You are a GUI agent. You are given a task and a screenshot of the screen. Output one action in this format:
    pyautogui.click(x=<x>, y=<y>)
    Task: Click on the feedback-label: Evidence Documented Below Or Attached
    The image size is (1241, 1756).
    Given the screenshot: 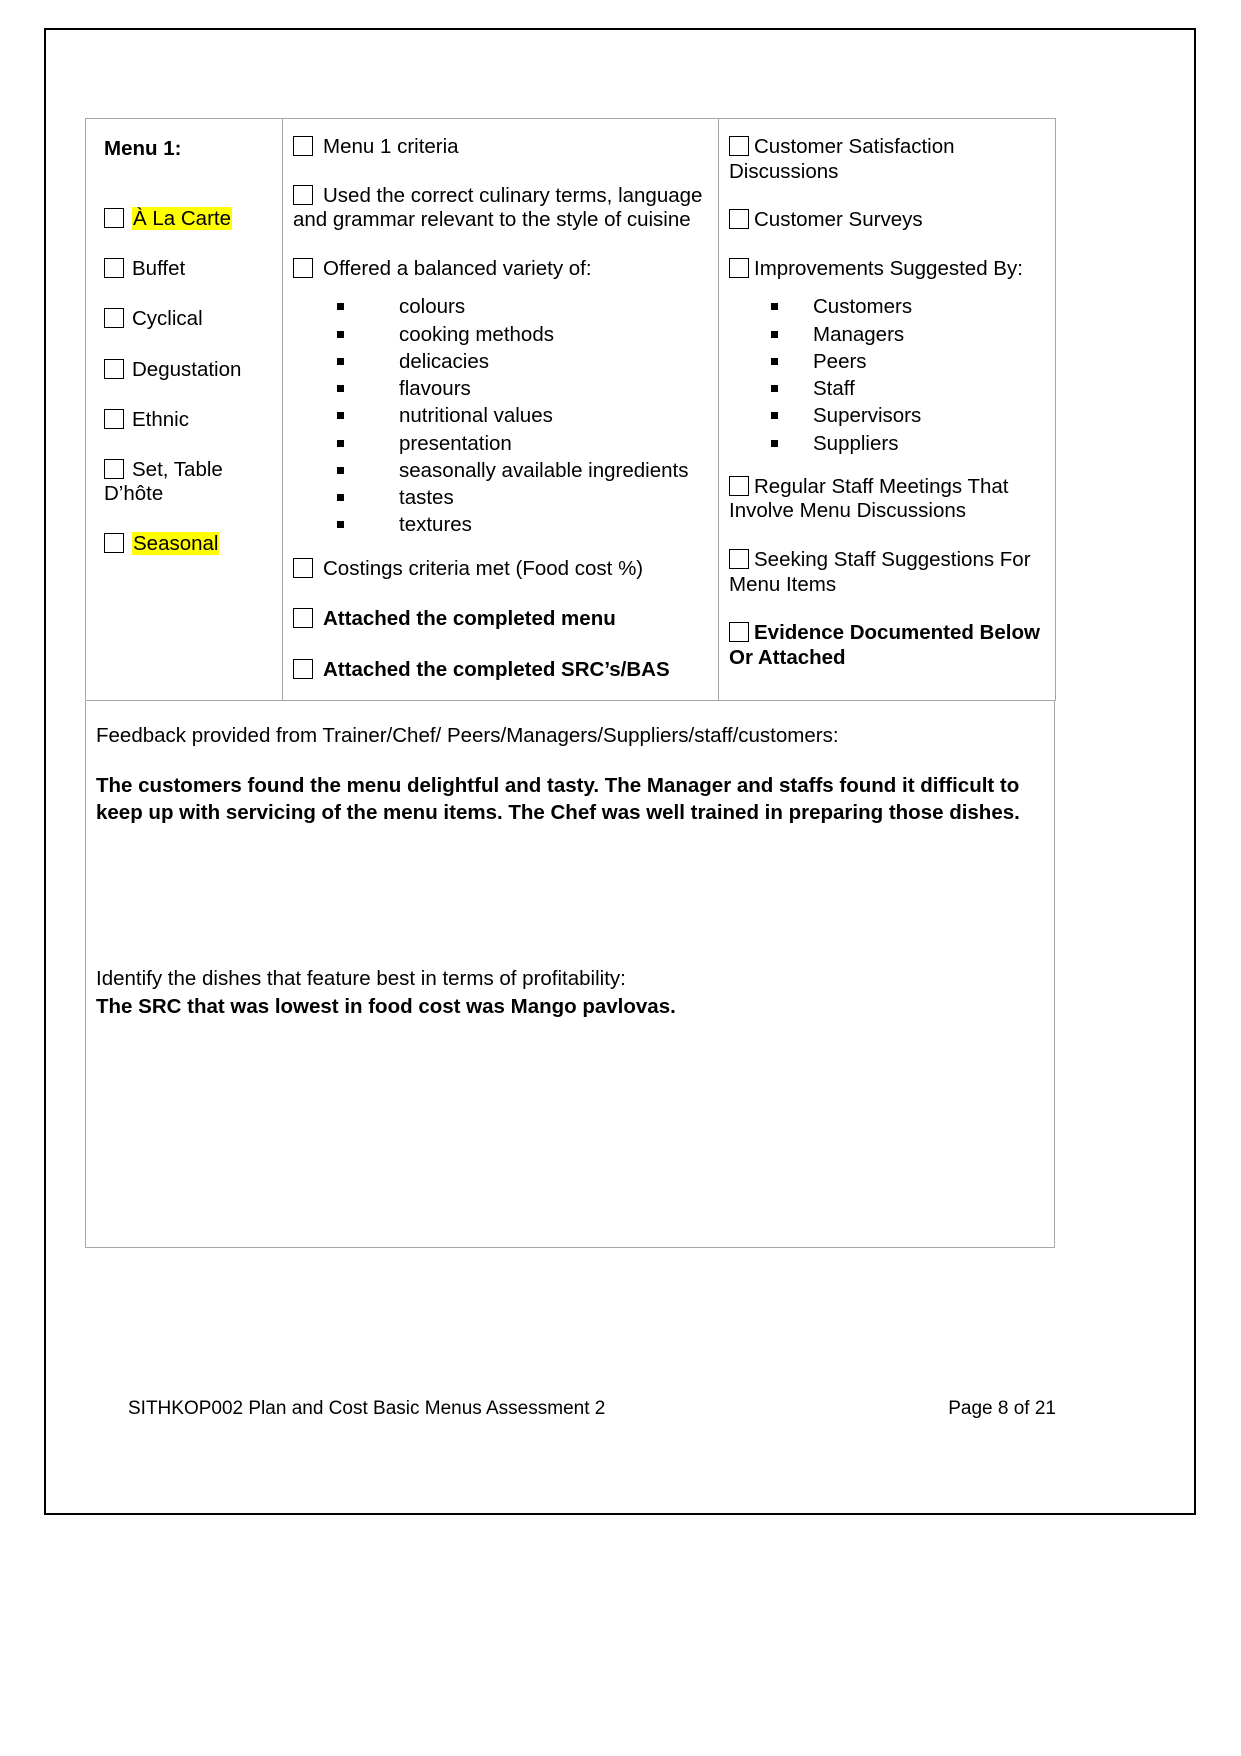 What is the action you would take?
    pyautogui.click(x=884, y=645)
    